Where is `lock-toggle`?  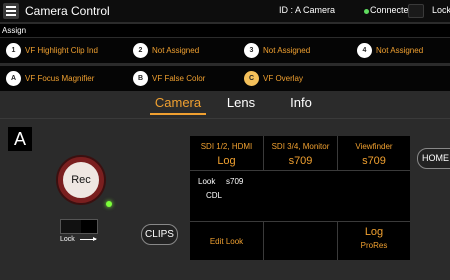 lock-toggle is located at coordinates (416, 11).